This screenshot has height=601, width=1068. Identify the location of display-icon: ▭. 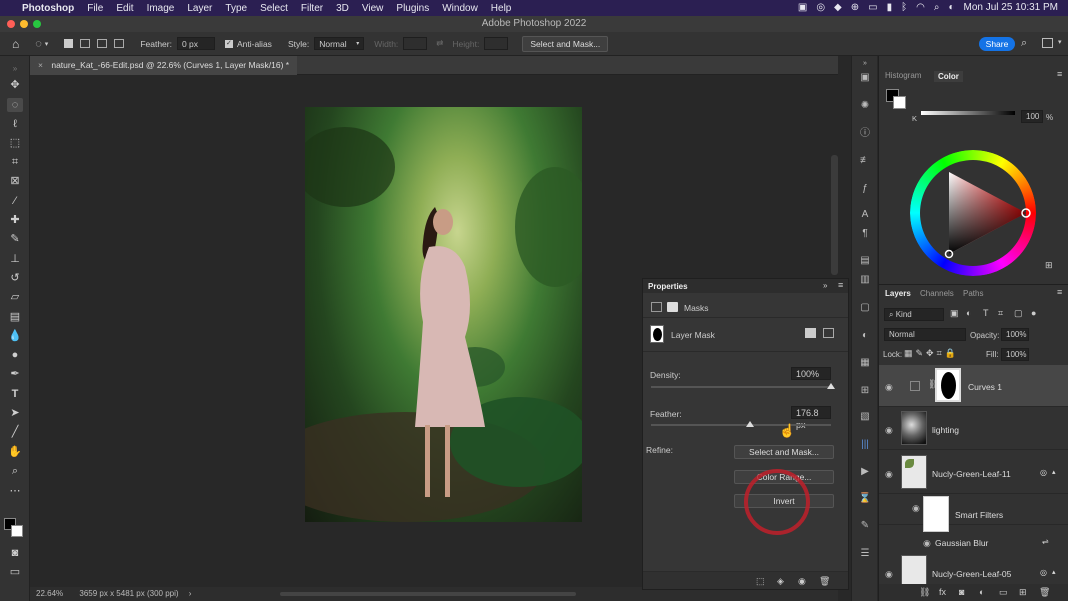
(872, 7).